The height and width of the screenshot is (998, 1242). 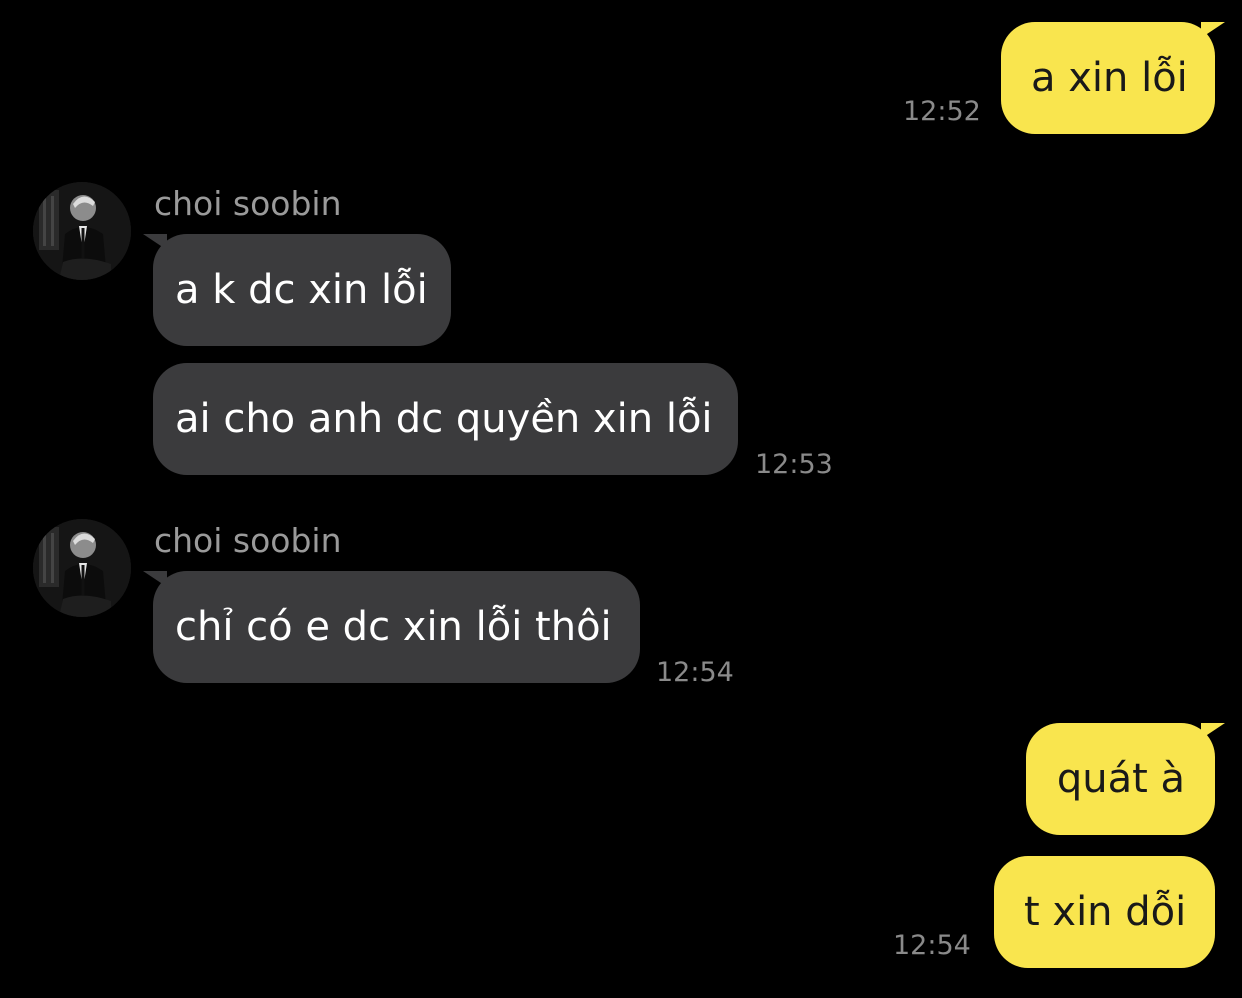 I want to click on message-text: a xin lỗi, so click(x=1109, y=78).